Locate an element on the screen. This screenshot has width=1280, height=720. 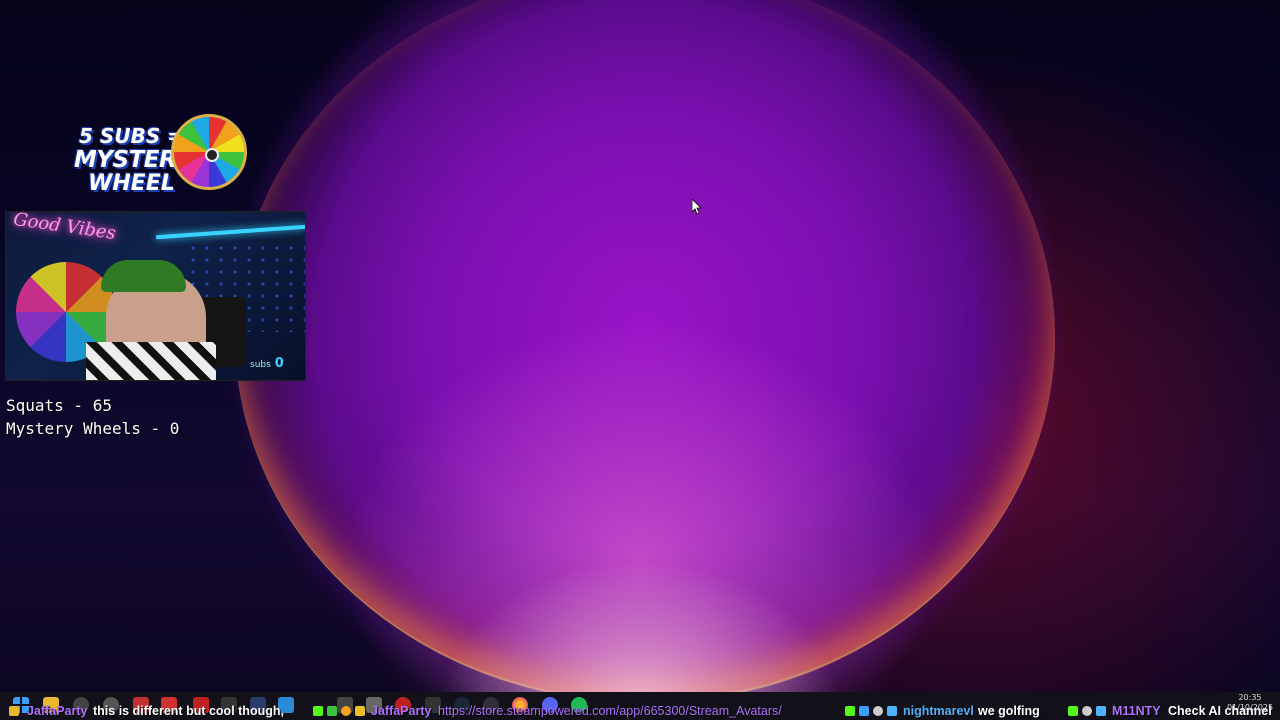
webcam-feed: Good Vibes subs 0 is located at coordinates (155, 296).